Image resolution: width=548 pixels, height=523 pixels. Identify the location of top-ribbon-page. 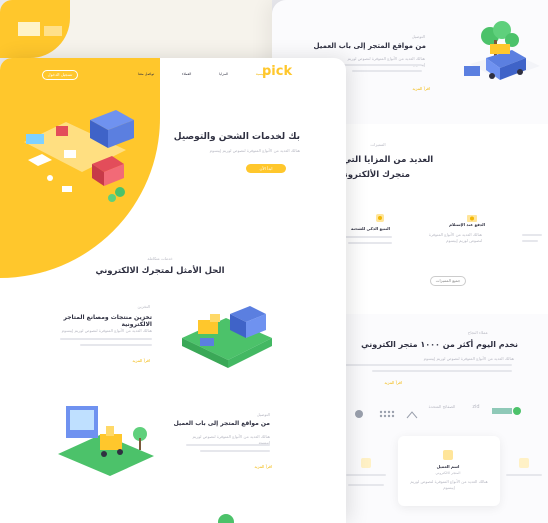
(136, 29).